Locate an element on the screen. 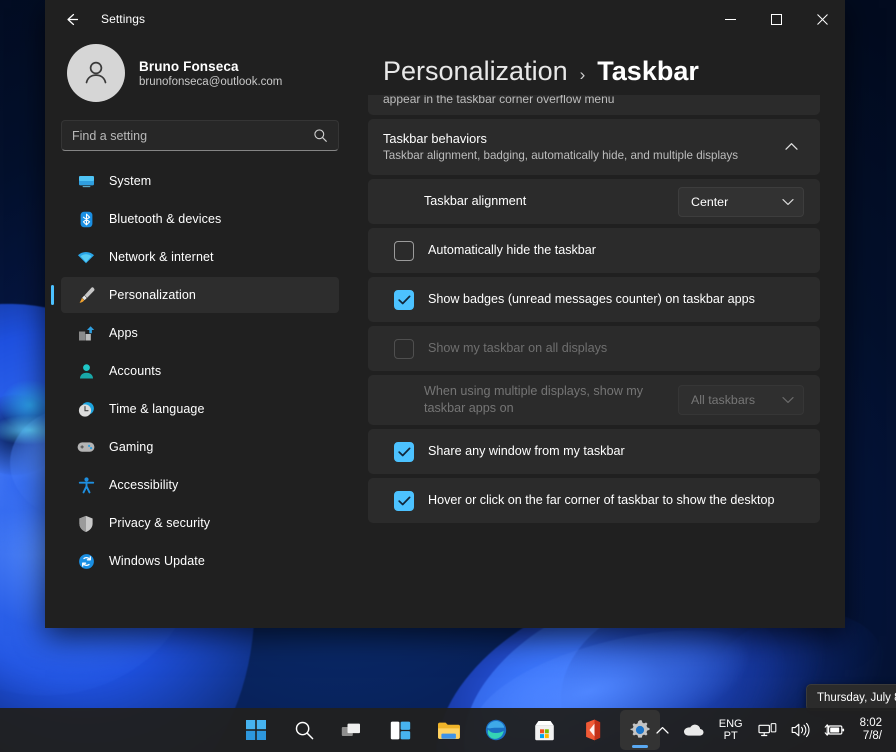 The image size is (896, 752). office-icon is located at coordinates (593, 730).